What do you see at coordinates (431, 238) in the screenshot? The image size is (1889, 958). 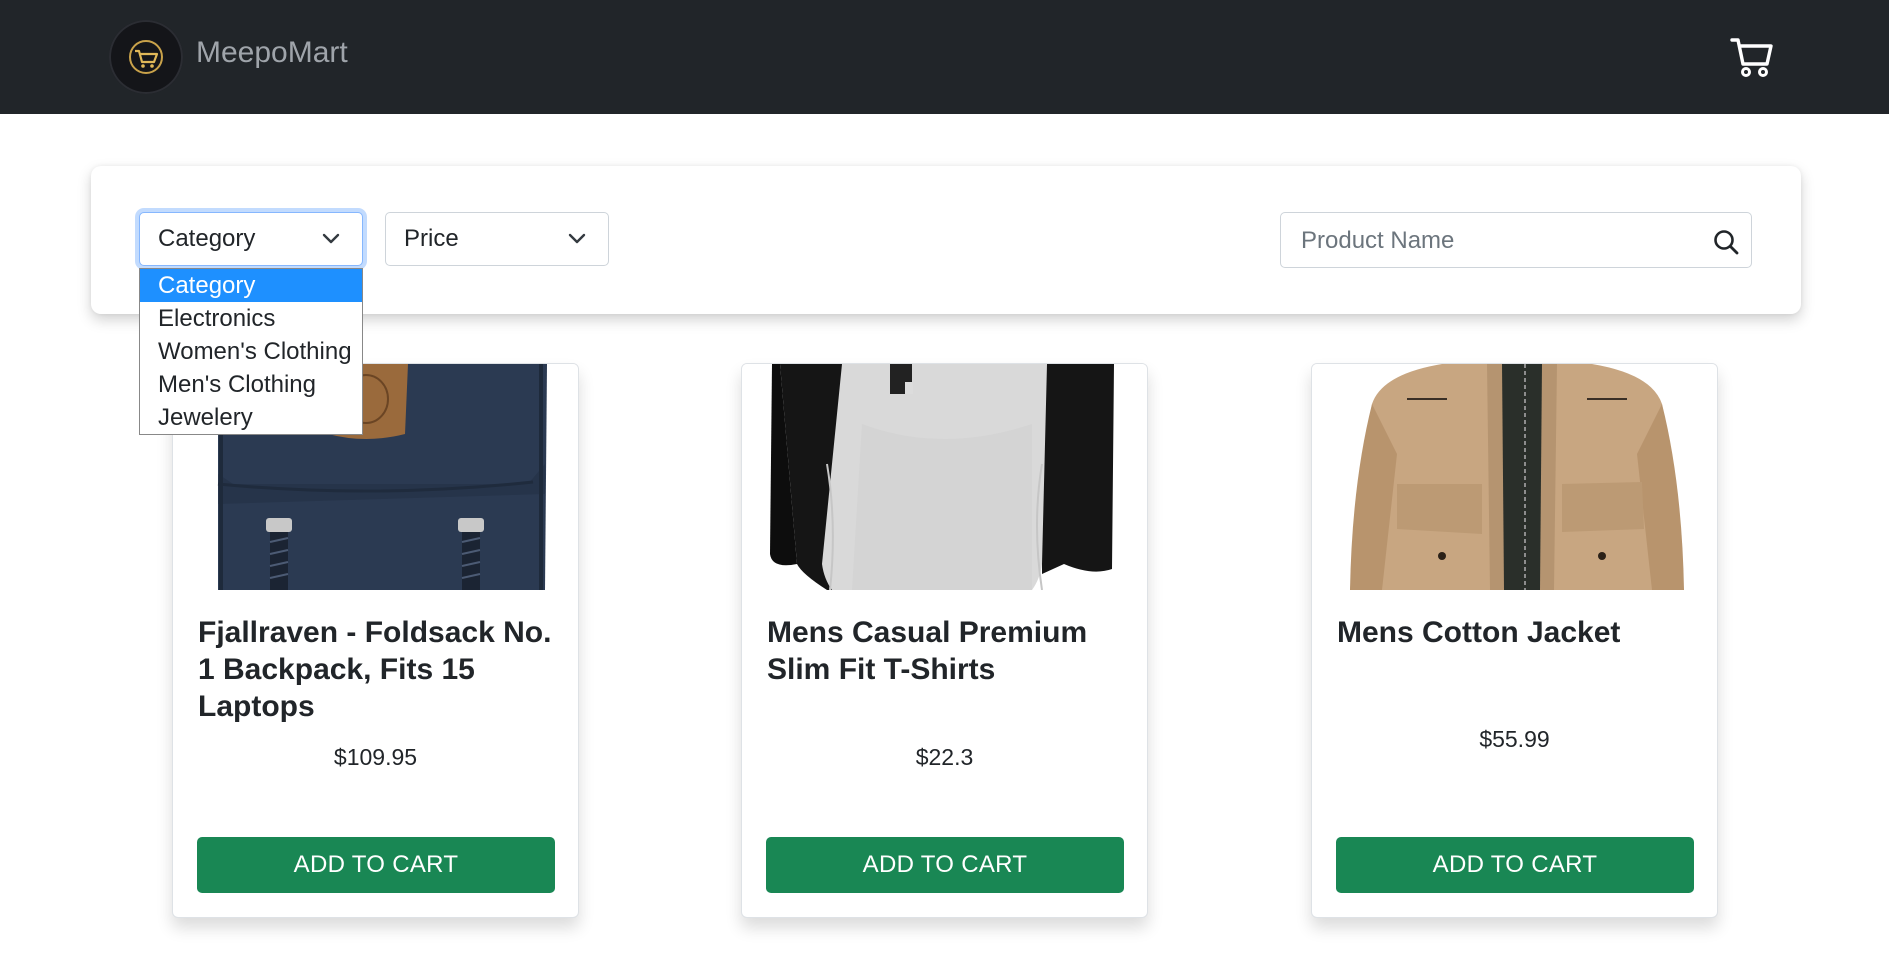 I see `price-select-value: Price` at bounding box center [431, 238].